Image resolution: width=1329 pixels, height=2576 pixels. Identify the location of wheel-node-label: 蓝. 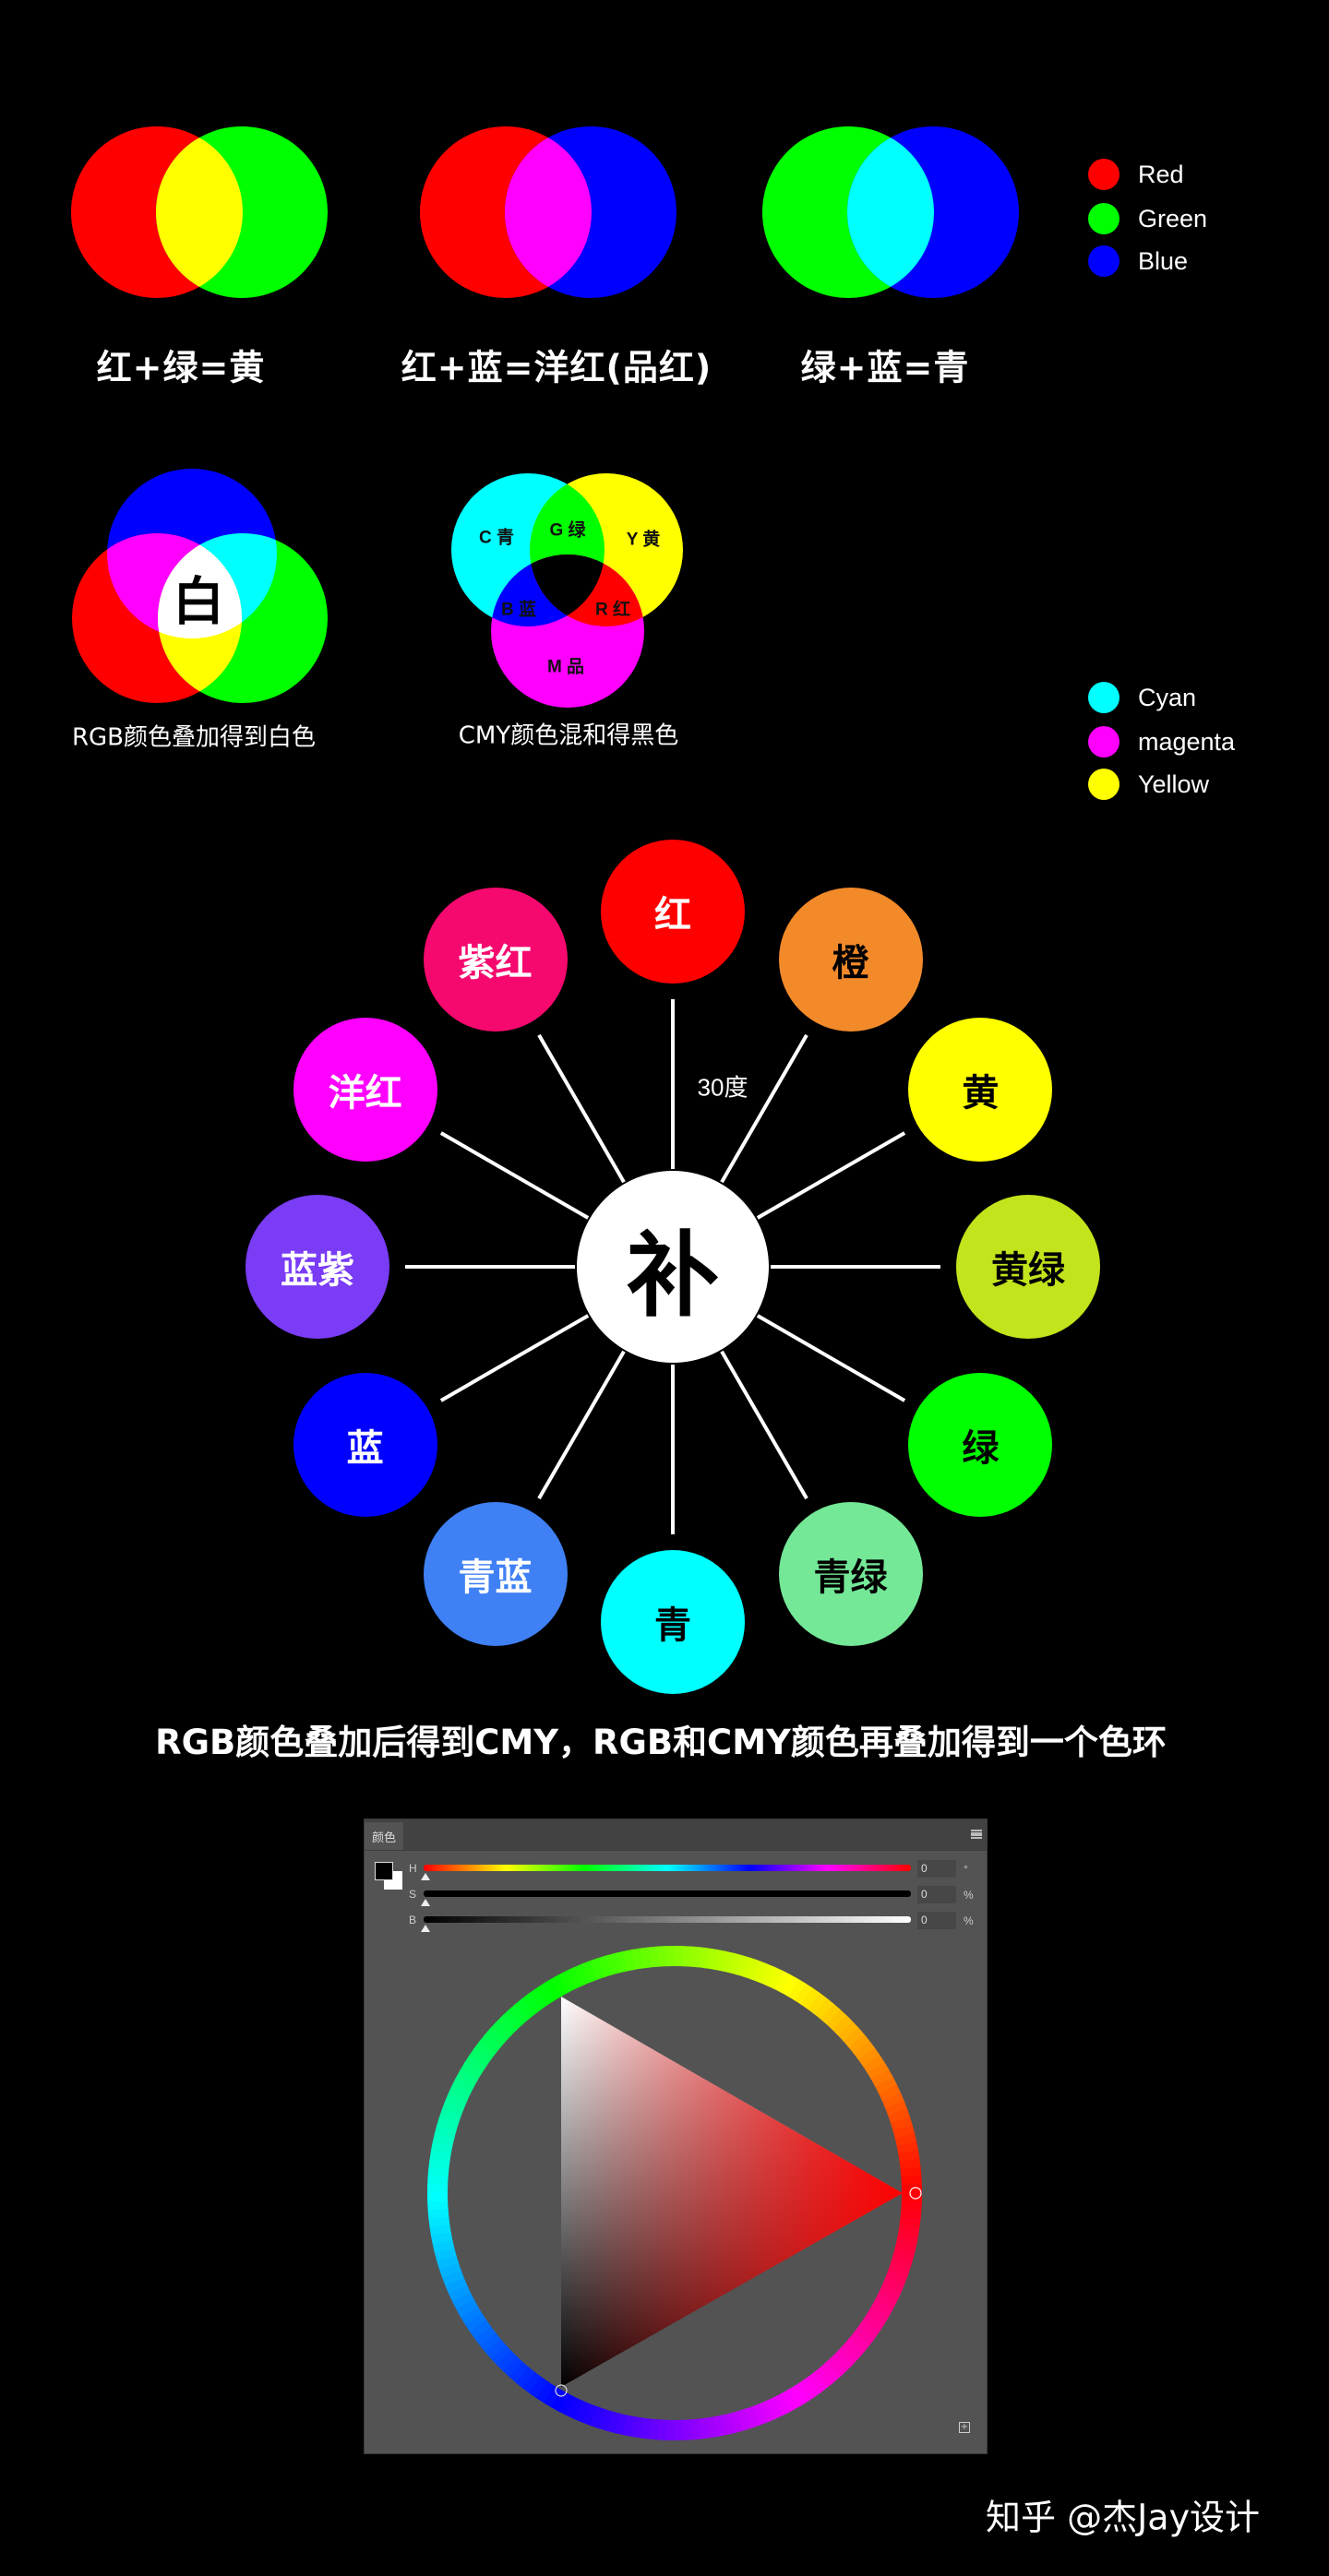
(365, 1448).